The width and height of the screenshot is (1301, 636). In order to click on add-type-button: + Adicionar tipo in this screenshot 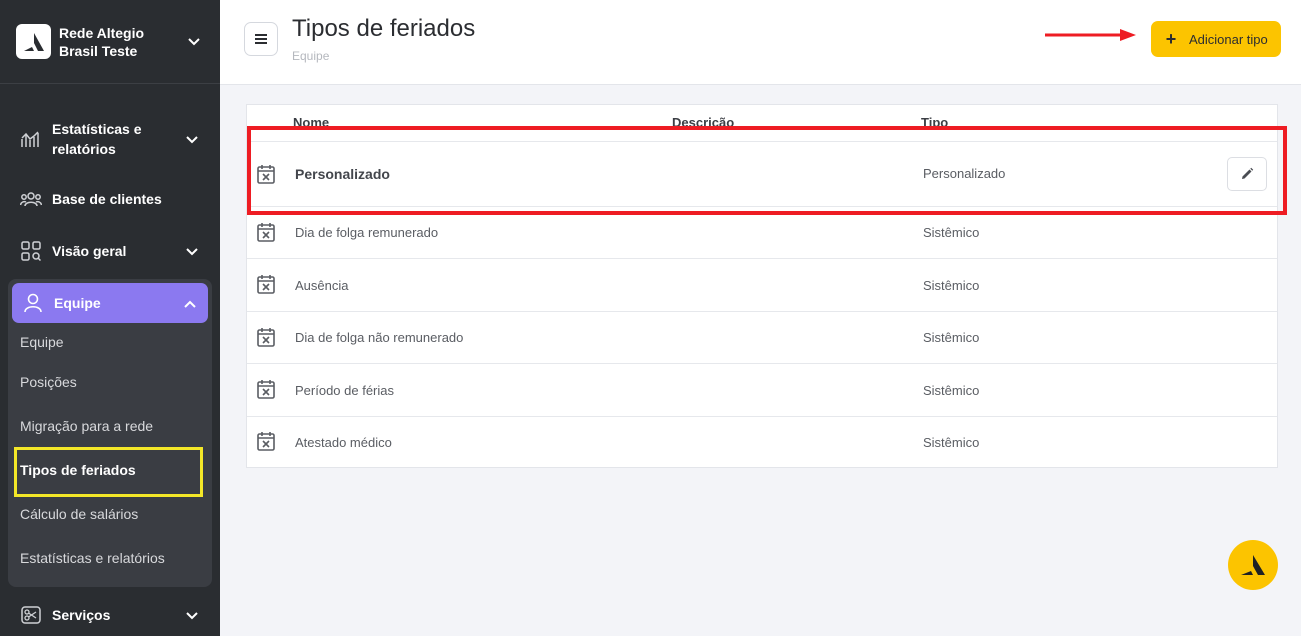, I will do `click(1216, 39)`.